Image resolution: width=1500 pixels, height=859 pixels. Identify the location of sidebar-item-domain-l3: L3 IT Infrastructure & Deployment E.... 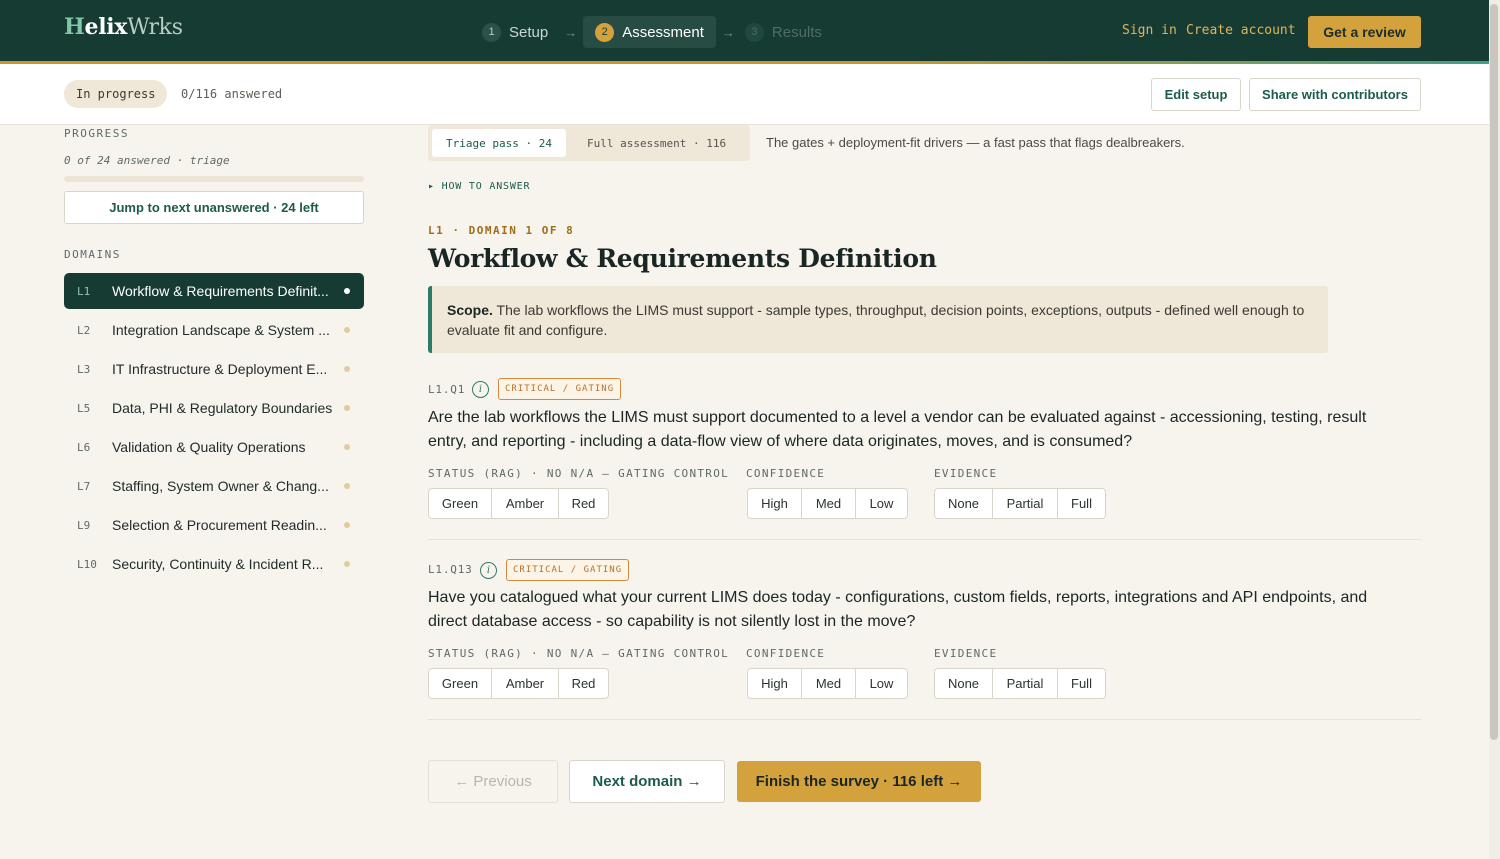
(214, 369).